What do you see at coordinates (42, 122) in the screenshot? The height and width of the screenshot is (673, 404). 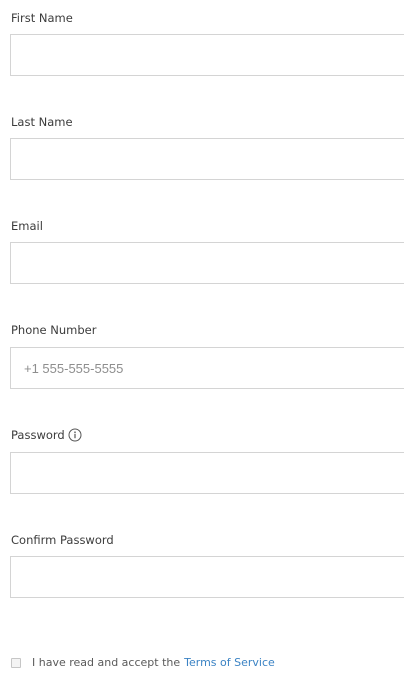 I see `last-name-label: Last Name` at bounding box center [42, 122].